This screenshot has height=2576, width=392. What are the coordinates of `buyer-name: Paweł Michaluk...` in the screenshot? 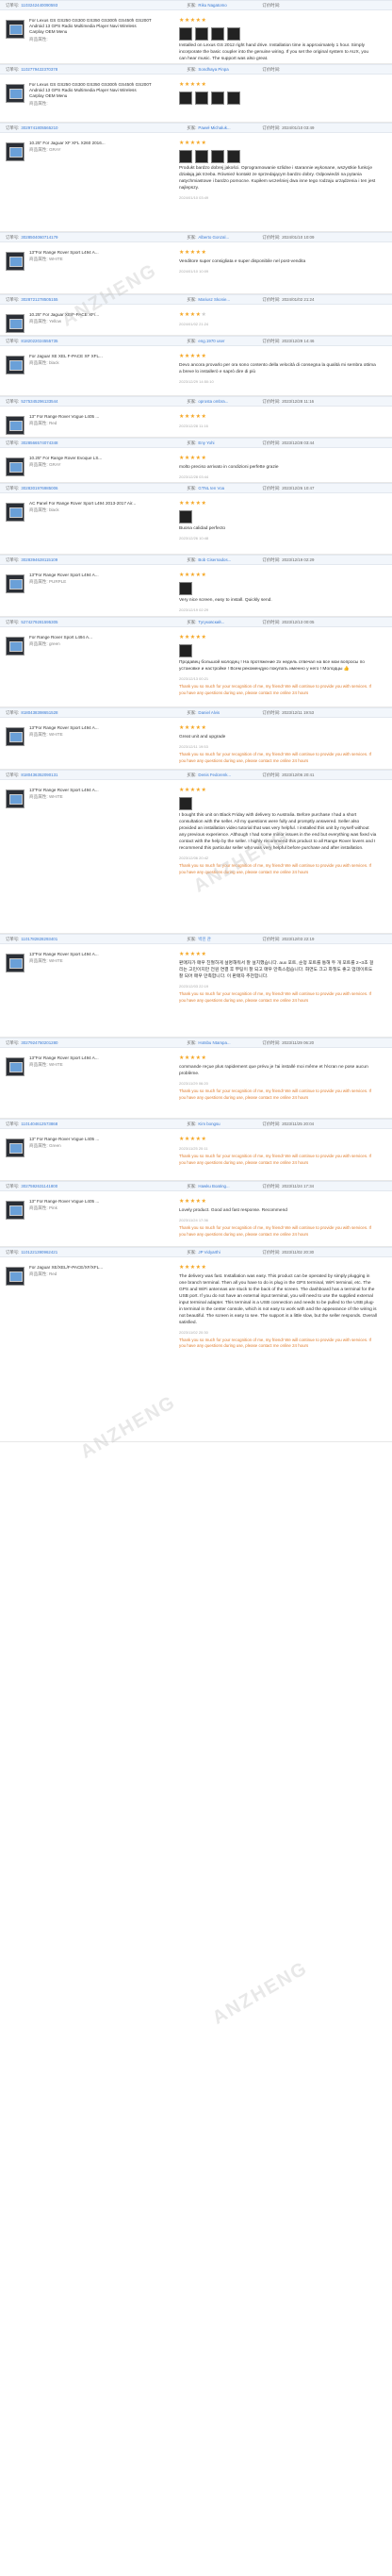 It's located at (226, 128).